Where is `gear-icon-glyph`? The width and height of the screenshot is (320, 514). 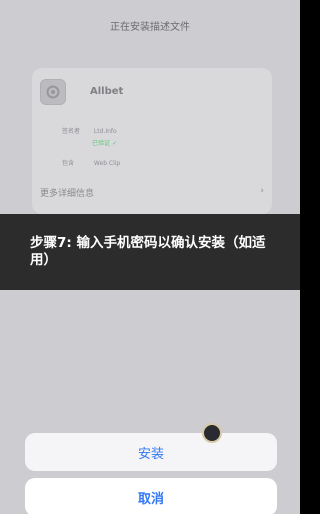
gear-icon-glyph is located at coordinates (53, 92).